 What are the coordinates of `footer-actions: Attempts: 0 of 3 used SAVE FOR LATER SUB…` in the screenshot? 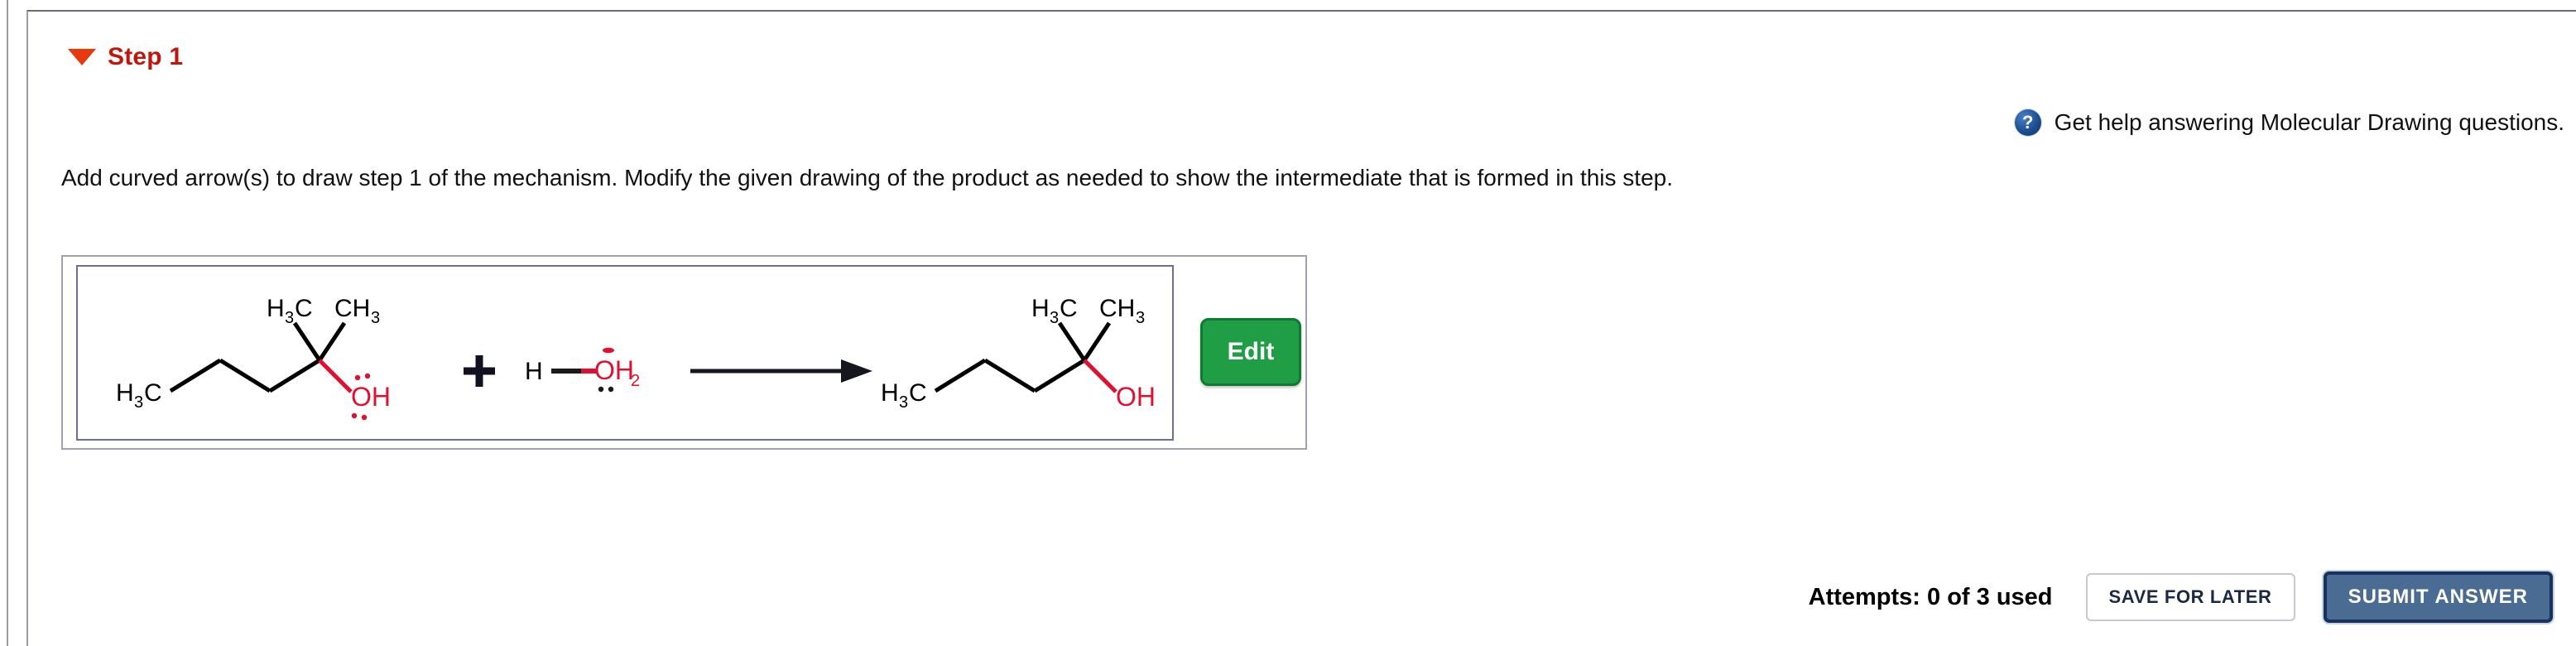 It's located at (2181, 597).